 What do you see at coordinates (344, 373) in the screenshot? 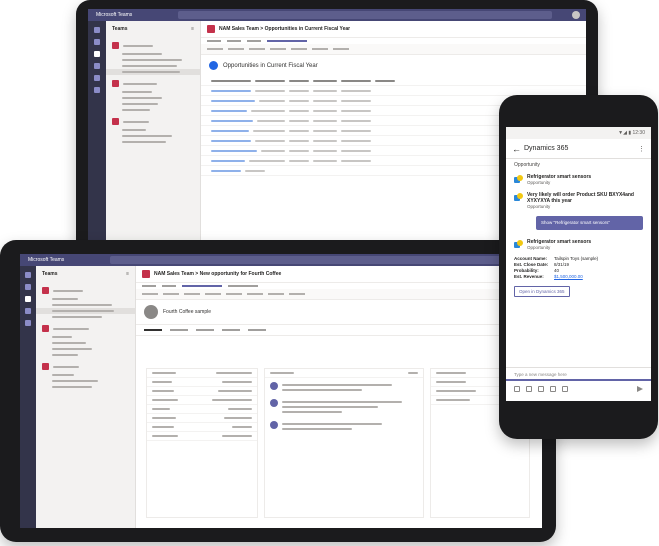
I see `timeline-header` at bounding box center [344, 373].